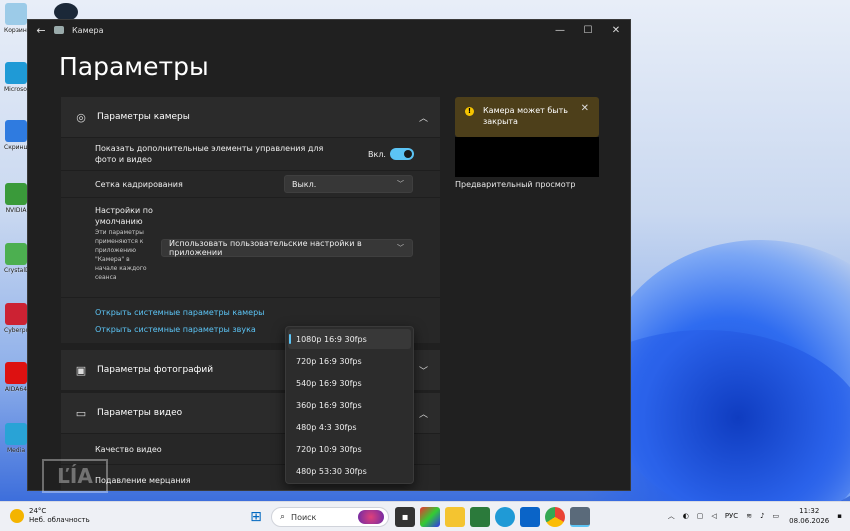  What do you see at coordinates (16, 330) in the screenshot?
I see `desktop-icon-label: Cyberpunk` at bounding box center [16, 330].